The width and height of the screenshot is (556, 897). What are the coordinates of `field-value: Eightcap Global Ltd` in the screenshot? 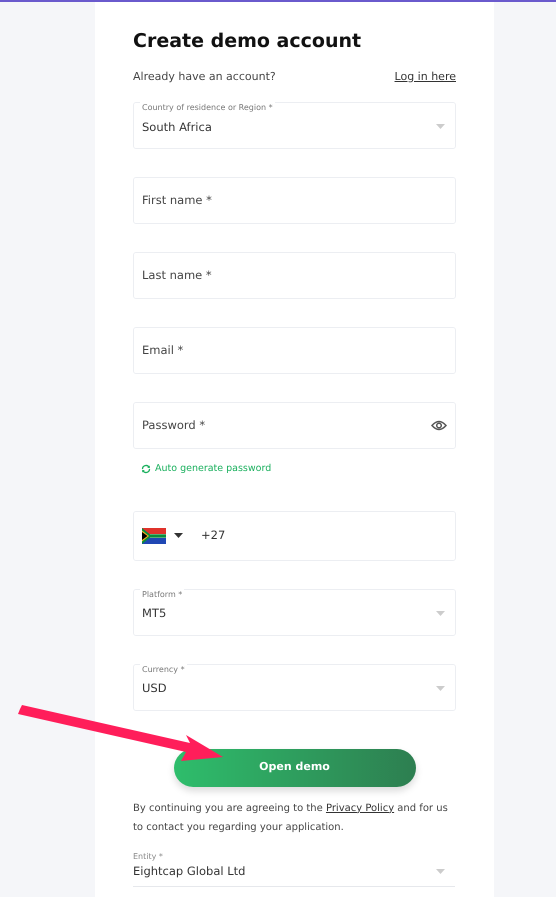 It's located at (189, 871).